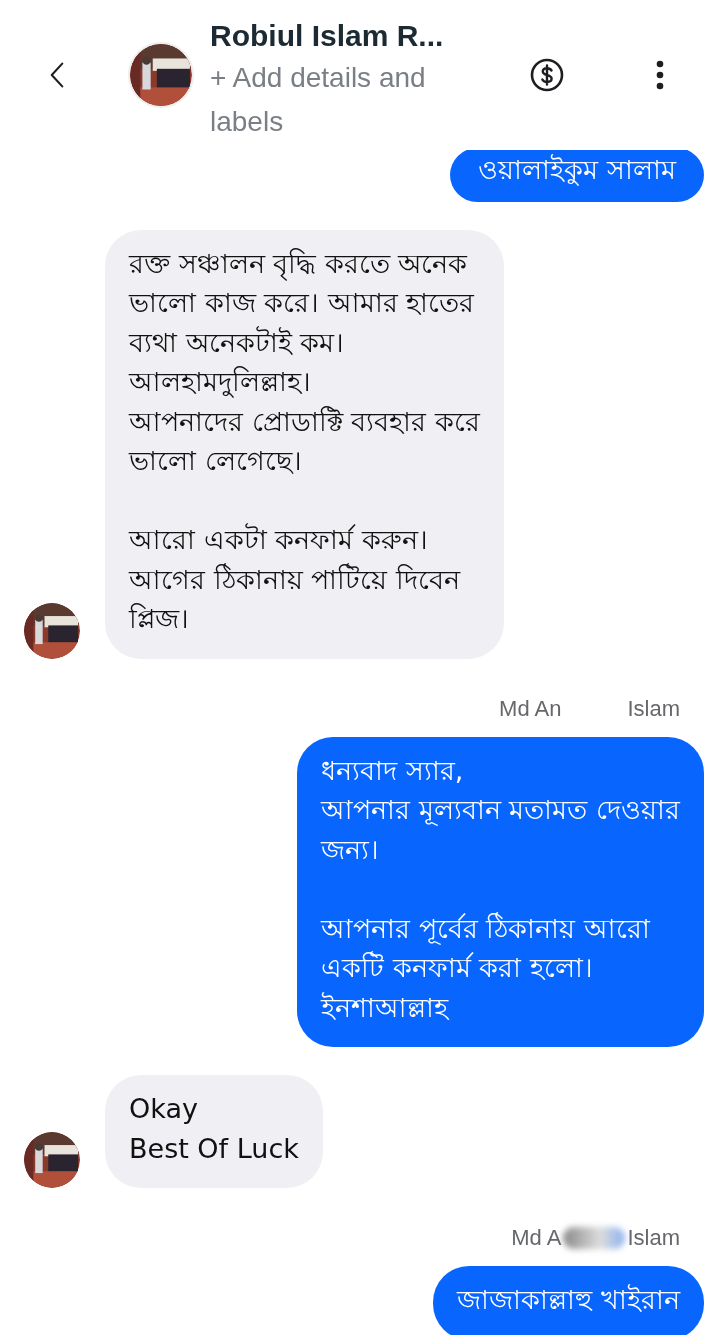 The width and height of the screenshot is (720, 1335). Describe the element at coordinates (536, 1238) in the screenshot. I see `sender-name: Md A` at that location.